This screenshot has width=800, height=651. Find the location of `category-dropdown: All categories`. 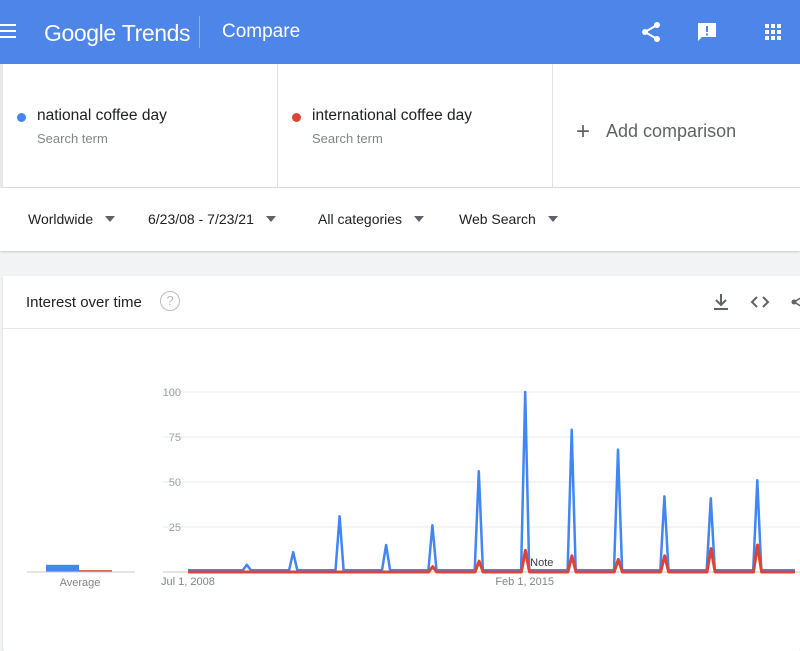

category-dropdown: All categories is located at coordinates (371, 219).